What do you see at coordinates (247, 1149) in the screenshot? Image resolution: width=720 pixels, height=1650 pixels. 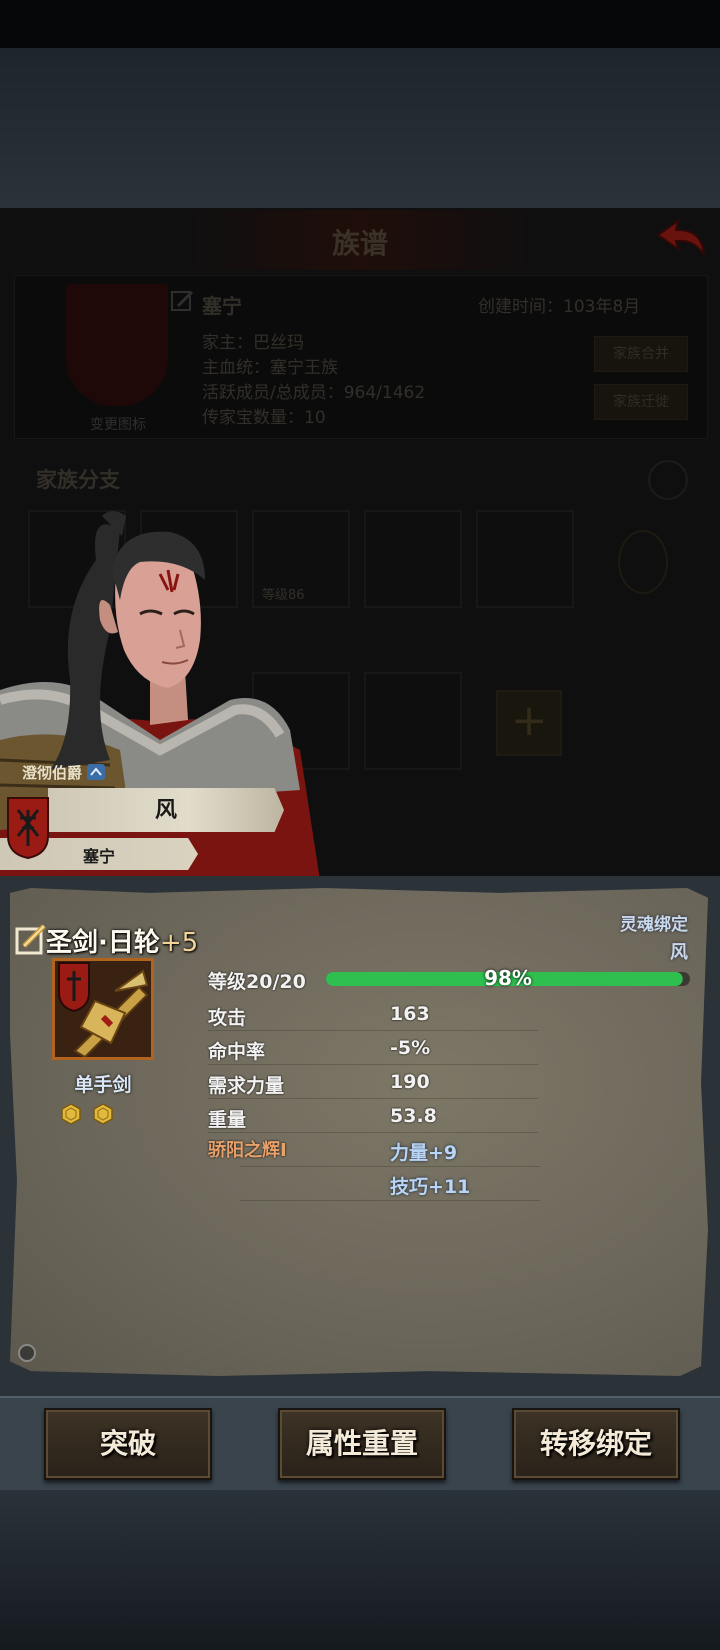 I see `passive-skill-name: 骄阳之辉I` at bounding box center [247, 1149].